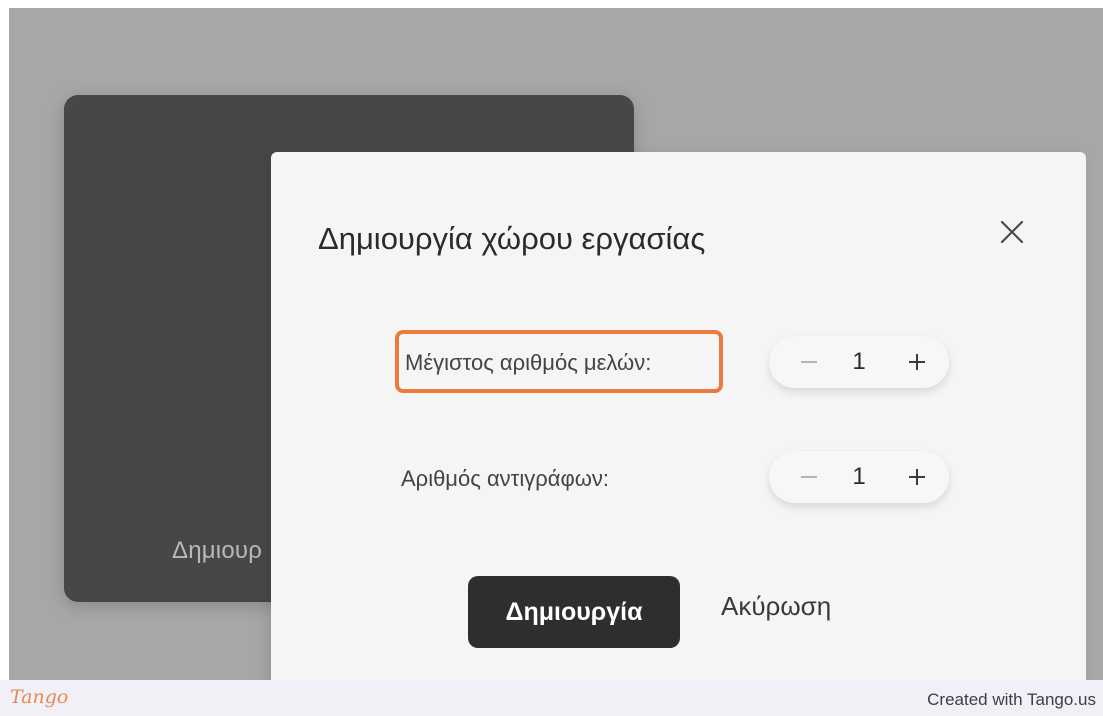 Image resolution: width=1103 pixels, height=716 pixels. Describe the element at coordinates (528, 362) in the screenshot. I see `max-members-label: Μέγιστος αριθμός μελών:` at that location.